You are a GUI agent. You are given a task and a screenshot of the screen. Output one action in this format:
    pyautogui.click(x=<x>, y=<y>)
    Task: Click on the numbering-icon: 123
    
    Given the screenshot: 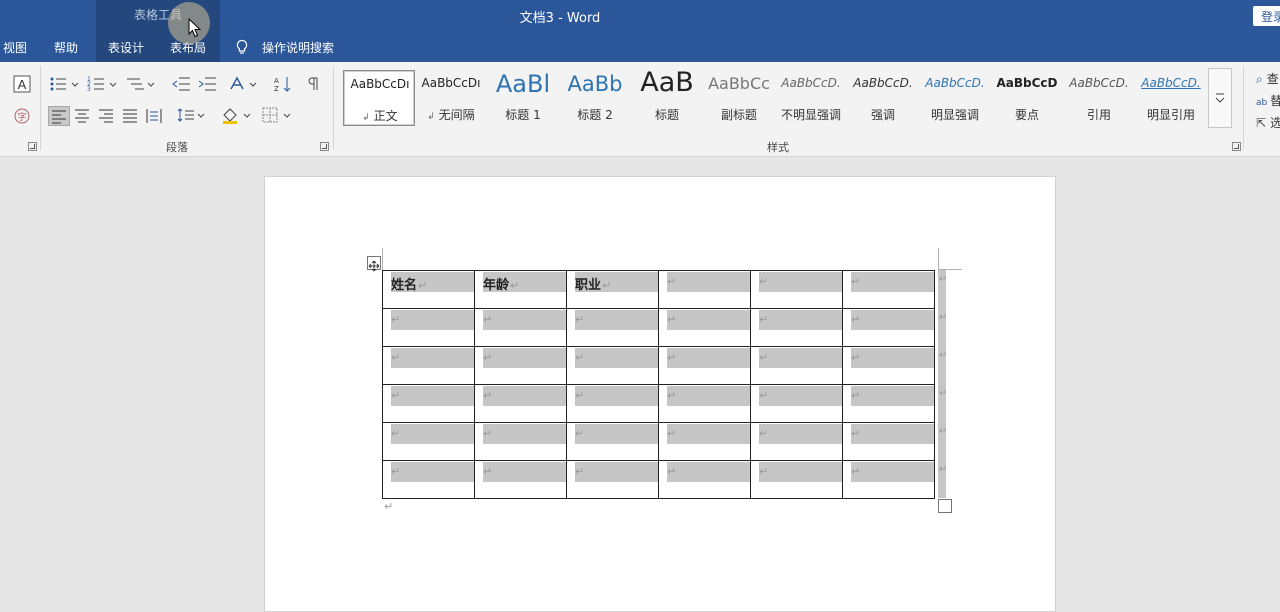 What is the action you would take?
    pyautogui.click(x=103, y=84)
    